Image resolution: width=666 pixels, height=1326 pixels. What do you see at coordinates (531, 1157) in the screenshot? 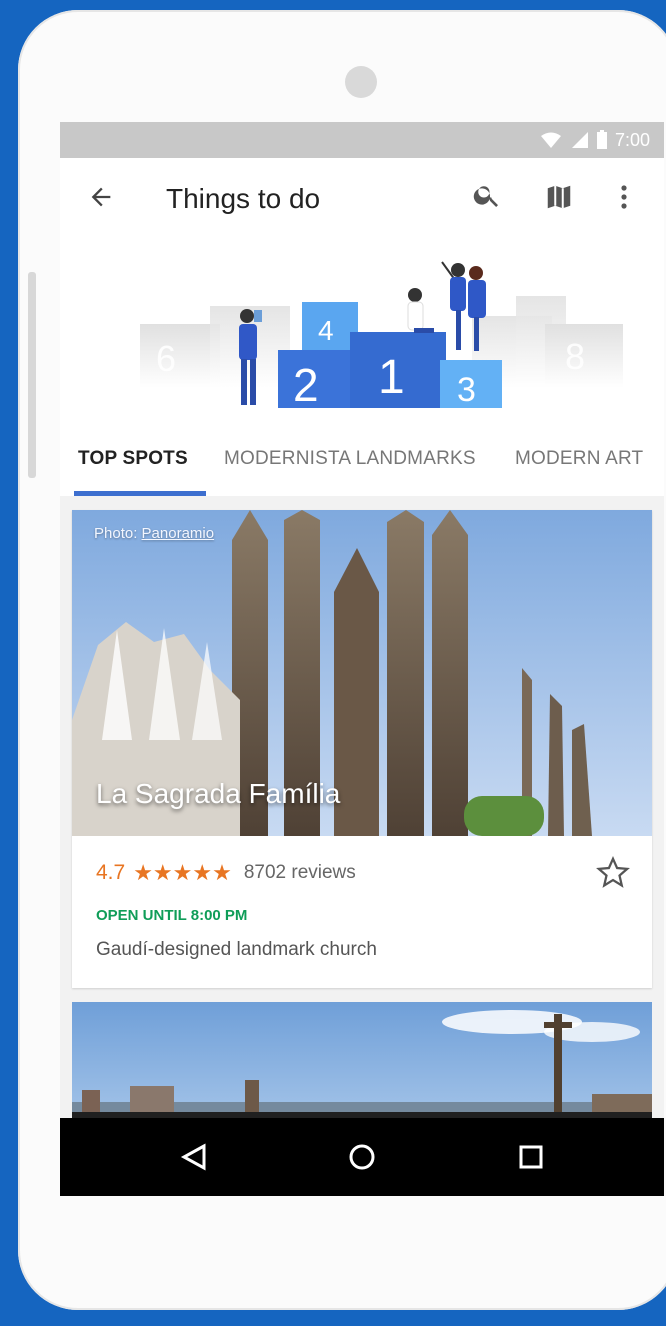
I see `square-recents-icon` at bounding box center [531, 1157].